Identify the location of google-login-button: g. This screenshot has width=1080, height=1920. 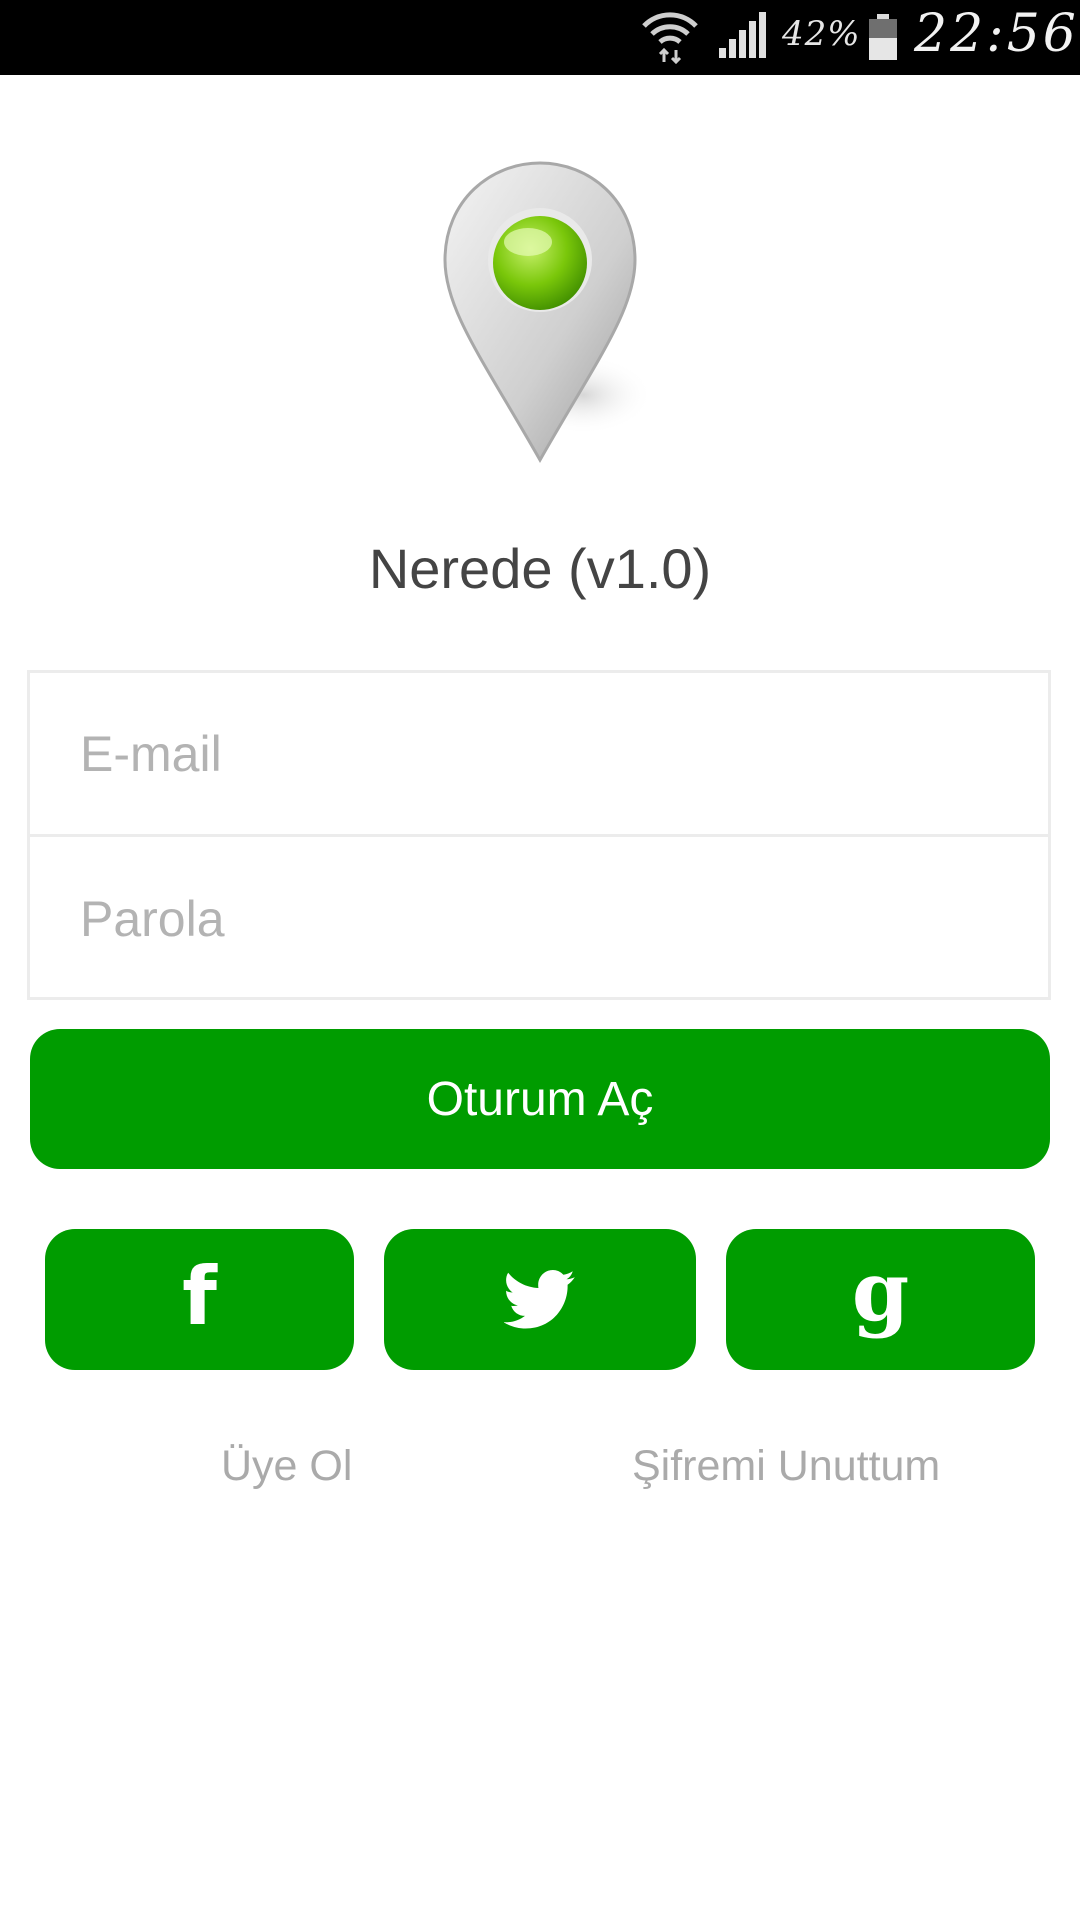
(880, 1299).